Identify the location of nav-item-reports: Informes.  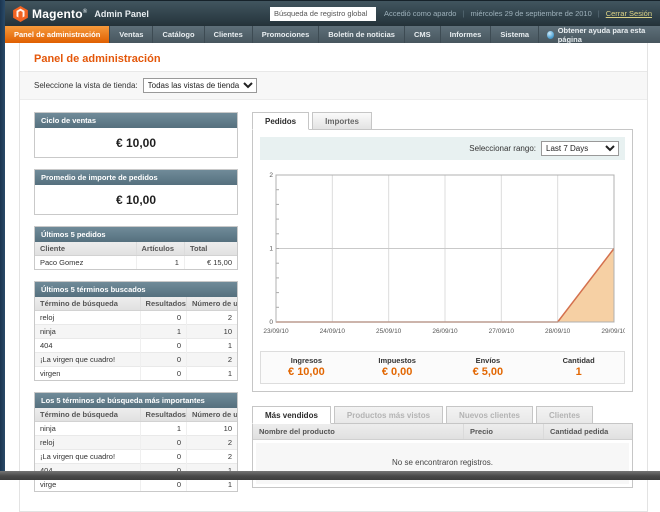
(466, 34).